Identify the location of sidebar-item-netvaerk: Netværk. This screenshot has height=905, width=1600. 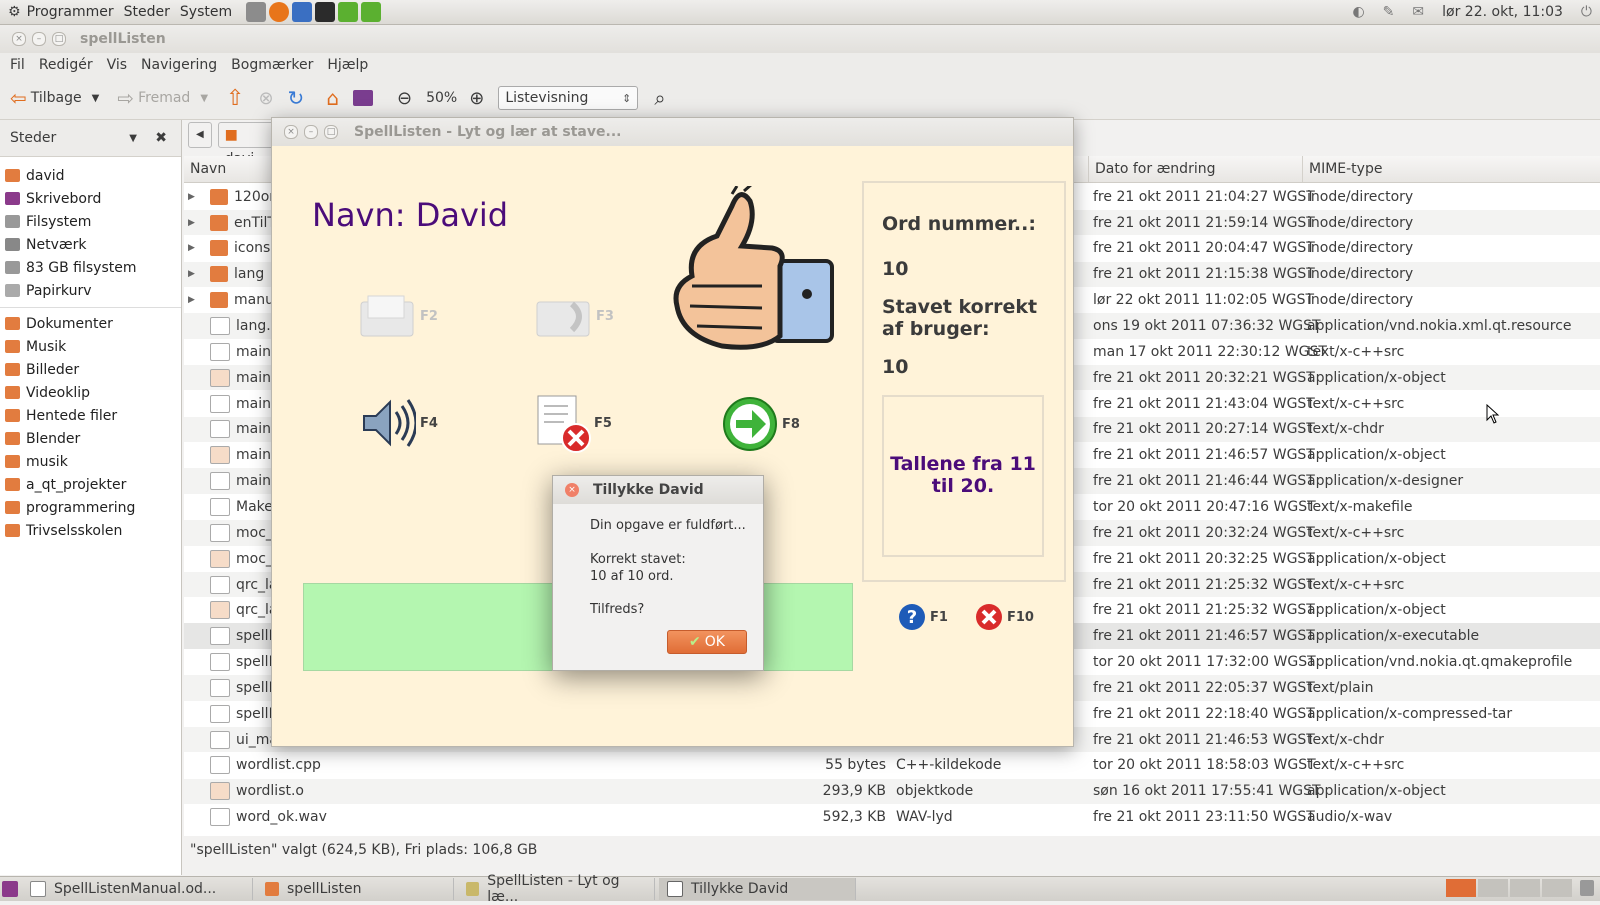
(90, 244).